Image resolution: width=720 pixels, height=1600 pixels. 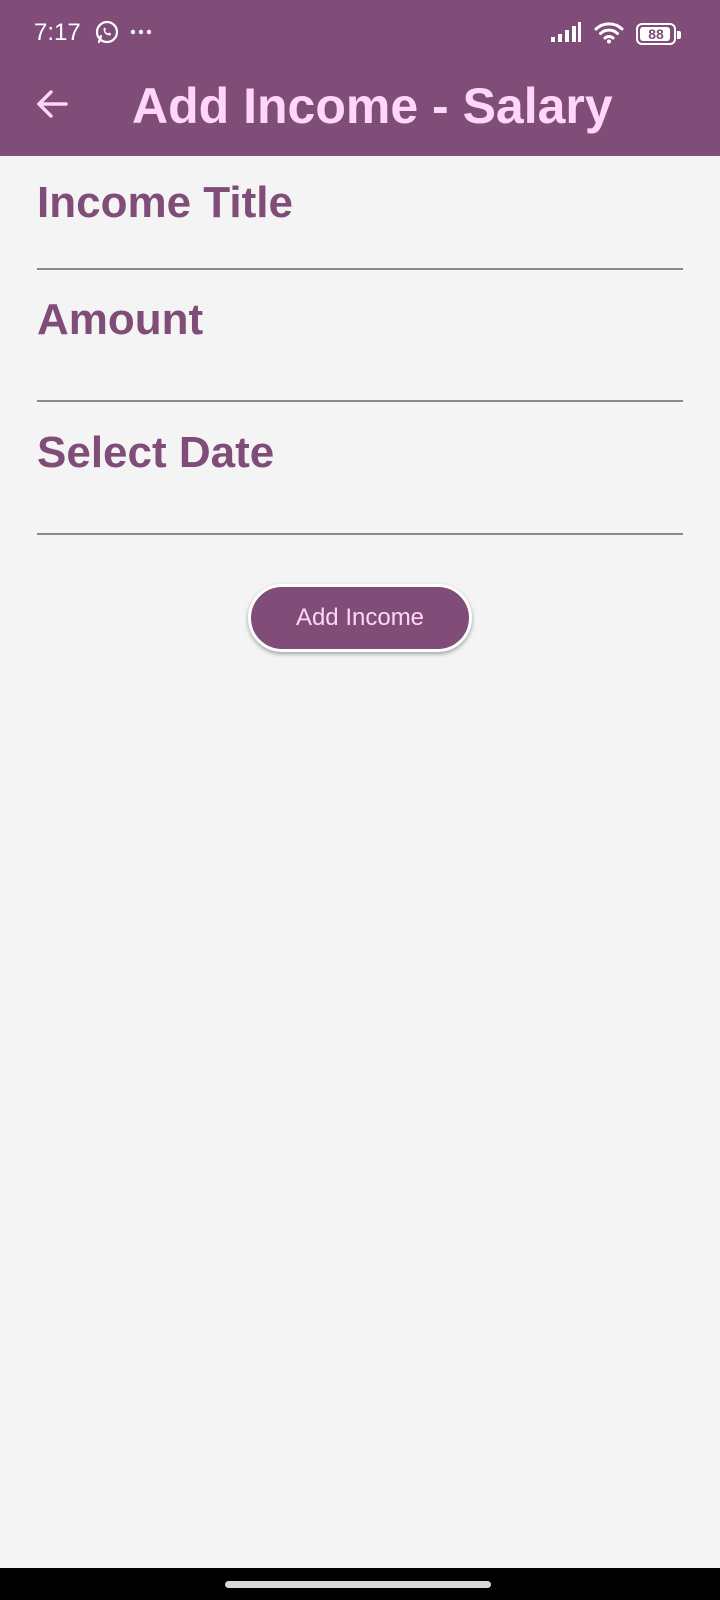 I want to click on whatsapp-icon, so click(x=107, y=34).